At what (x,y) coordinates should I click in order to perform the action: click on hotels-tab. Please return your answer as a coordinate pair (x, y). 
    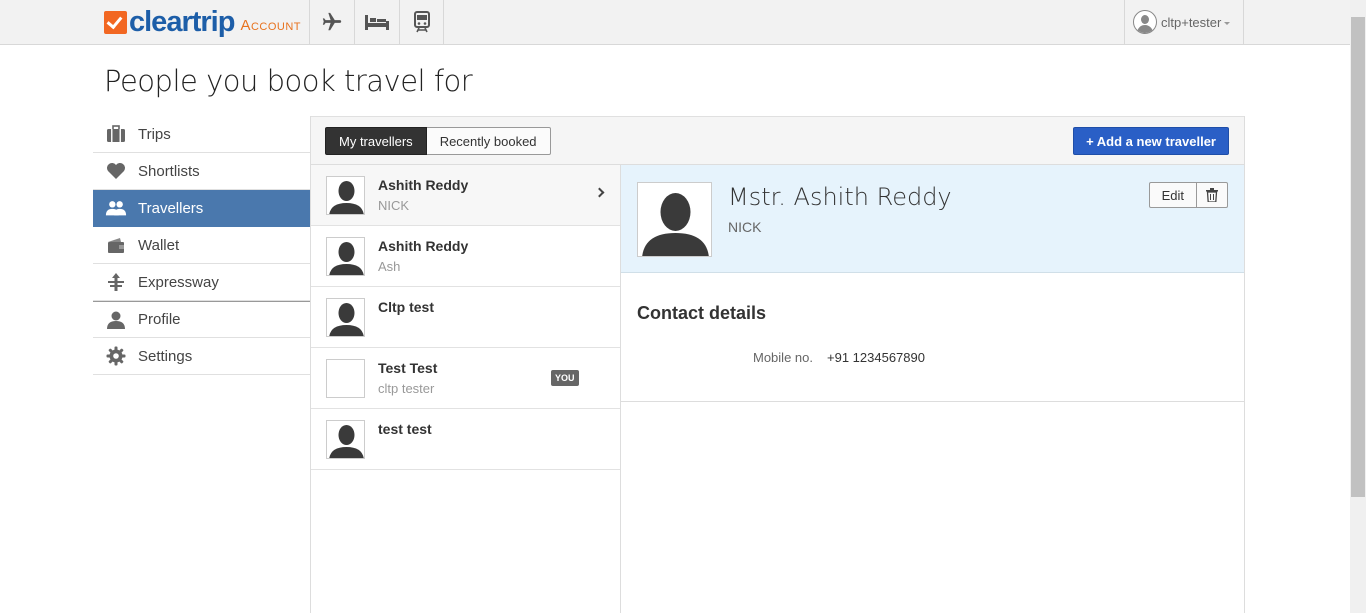
    Looking at the image, I should click on (376, 22).